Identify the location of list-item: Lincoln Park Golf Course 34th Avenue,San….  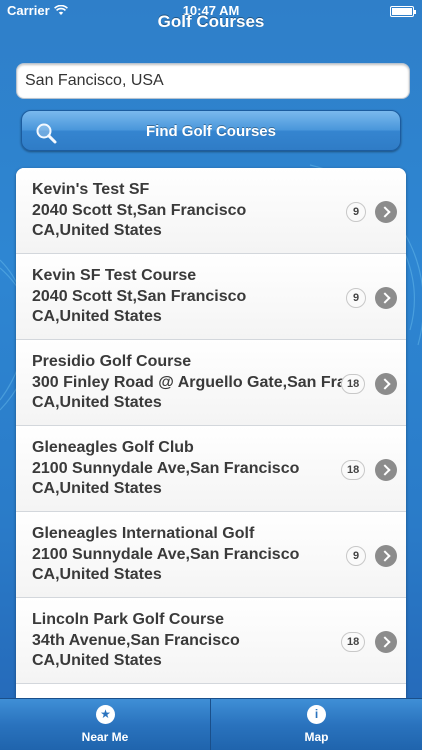
(211, 641).